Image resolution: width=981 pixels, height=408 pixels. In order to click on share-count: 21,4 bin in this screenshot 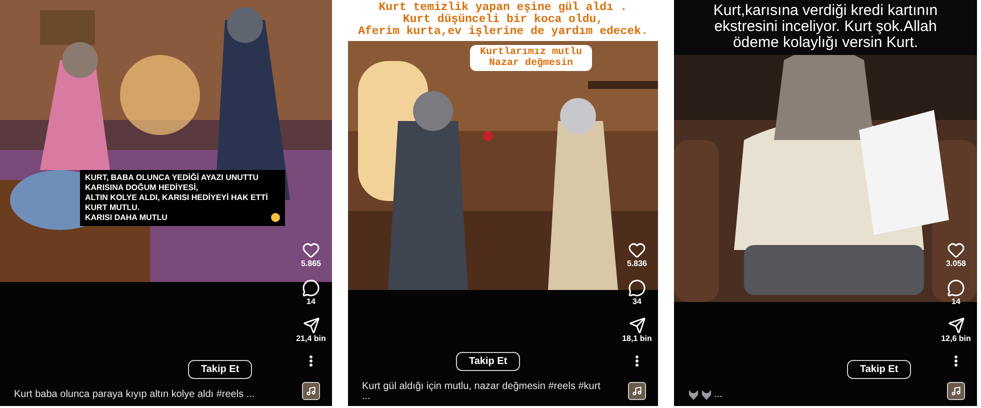, I will do `click(311, 339)`.